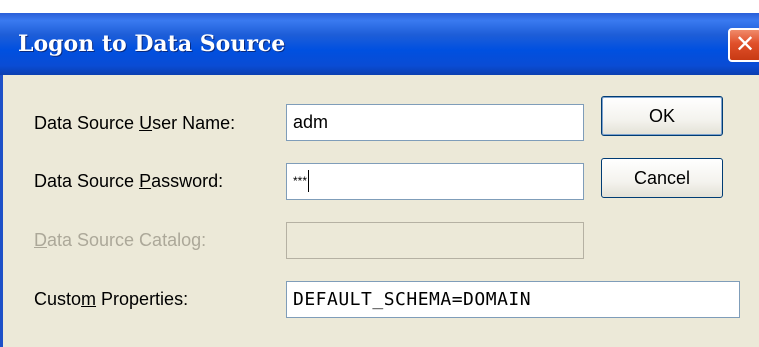 The width and height of the screenshot is (759, 347). I want to click on catalog-label-text-post: ata Source Catalog:, so click(127, 240).